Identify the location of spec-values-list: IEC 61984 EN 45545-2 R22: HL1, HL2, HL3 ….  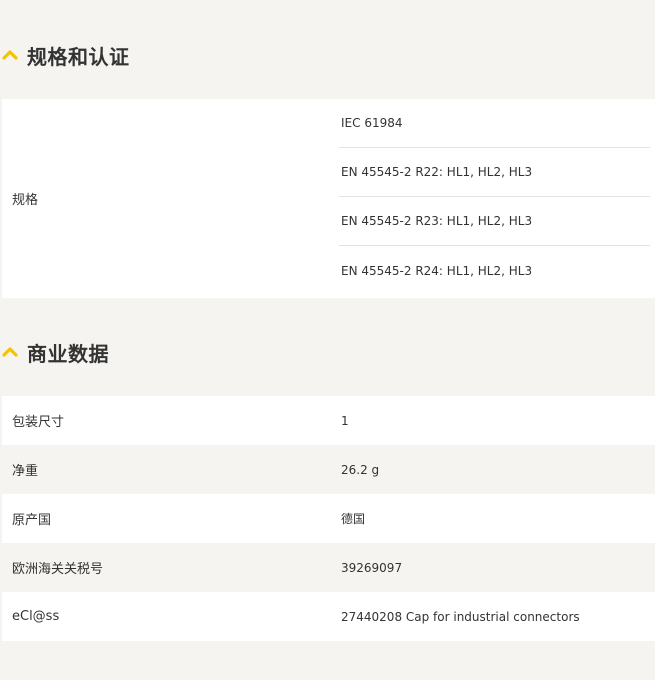
(494, 197).